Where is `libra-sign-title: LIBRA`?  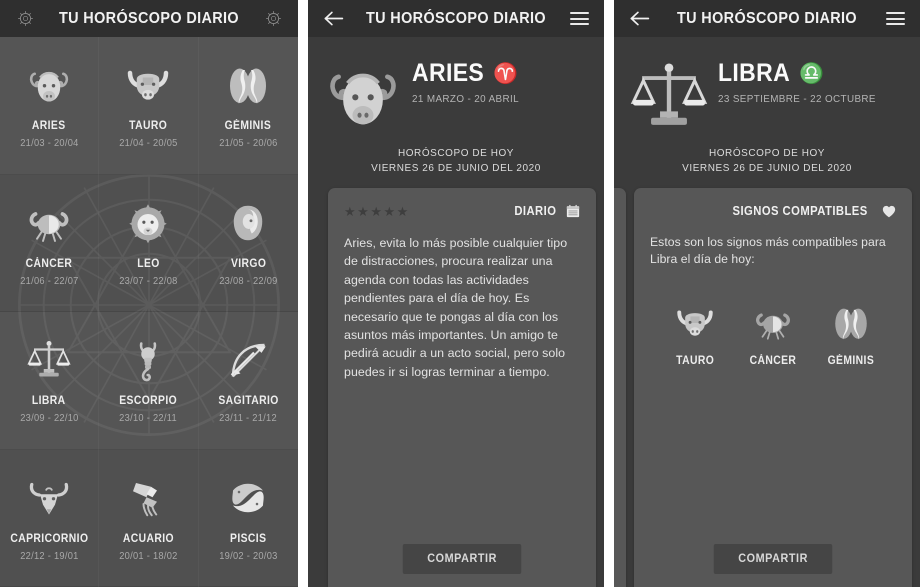
libra-sign-title: LIBRA is located at coordinates (754, 73).